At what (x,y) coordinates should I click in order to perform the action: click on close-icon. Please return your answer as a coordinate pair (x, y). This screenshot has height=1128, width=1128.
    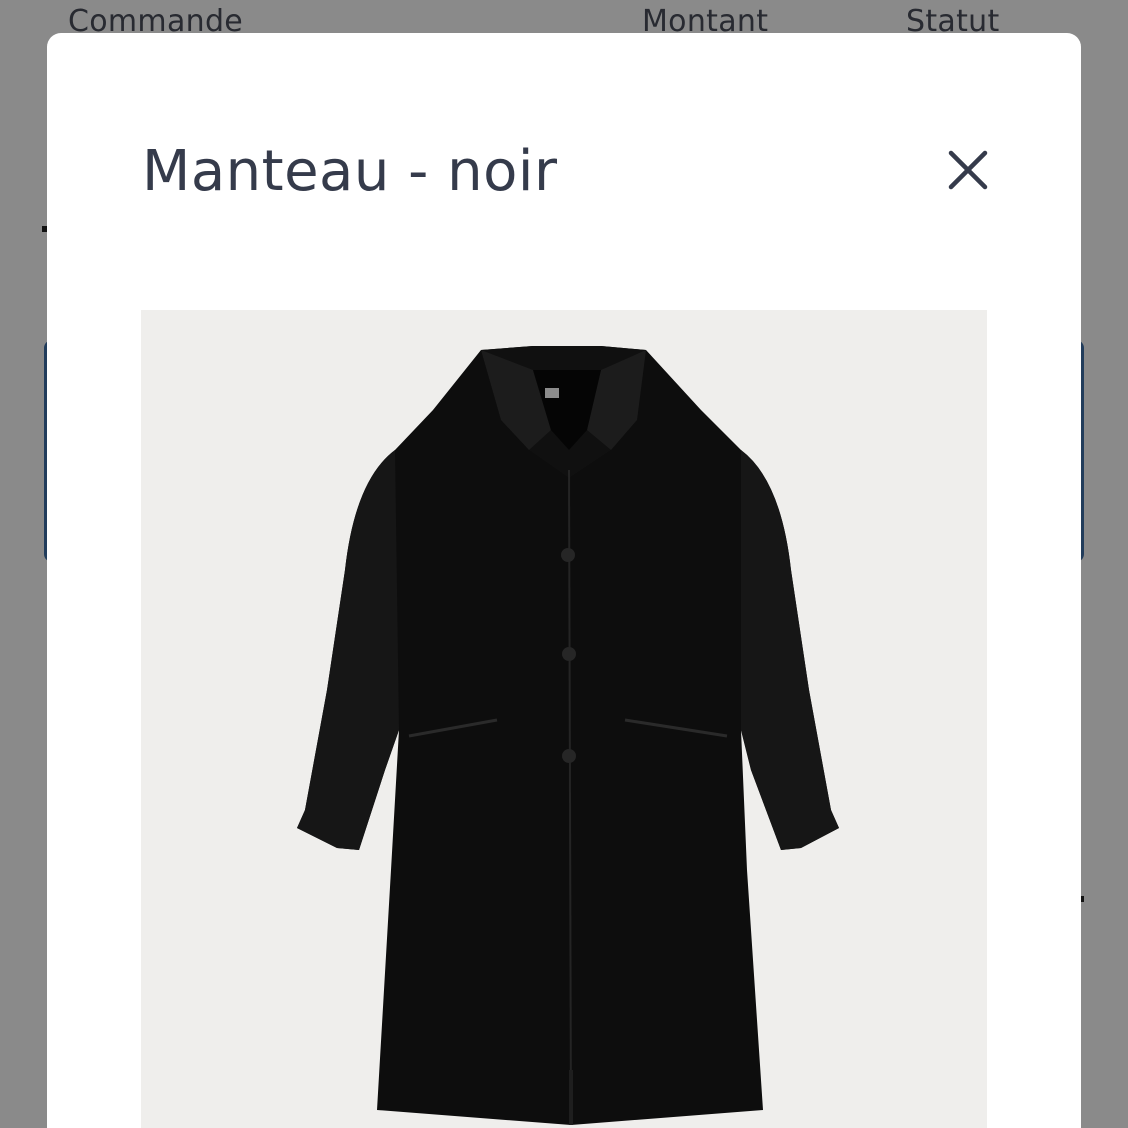
    Looking at the image, I should click on (968, 170).